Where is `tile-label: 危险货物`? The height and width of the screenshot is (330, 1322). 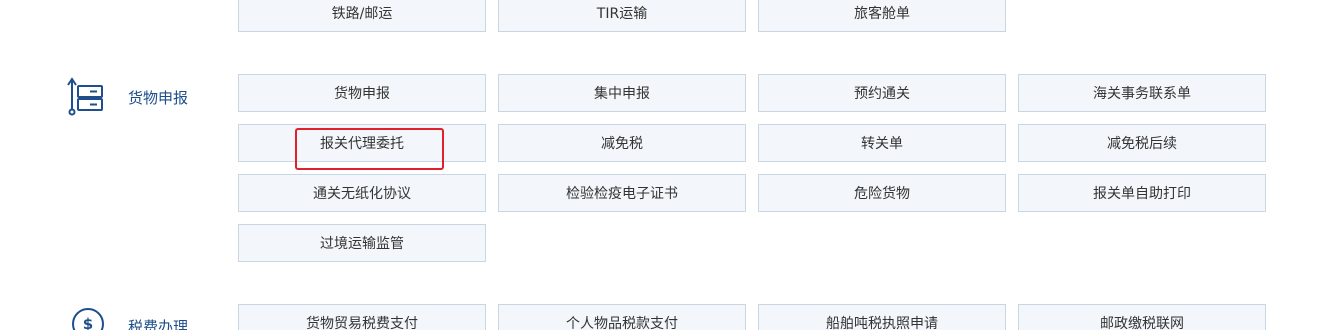 tile-label: 危险货物 is located at coordinates (882, 194).